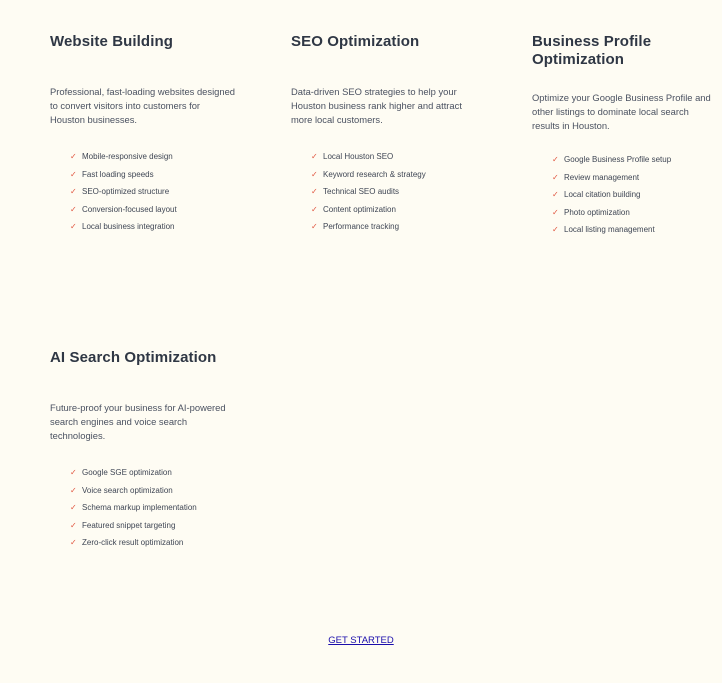 The image size is (722, 683). I want to click on feature-item: ✓ Featured snippet targeting, so click(152, 529).